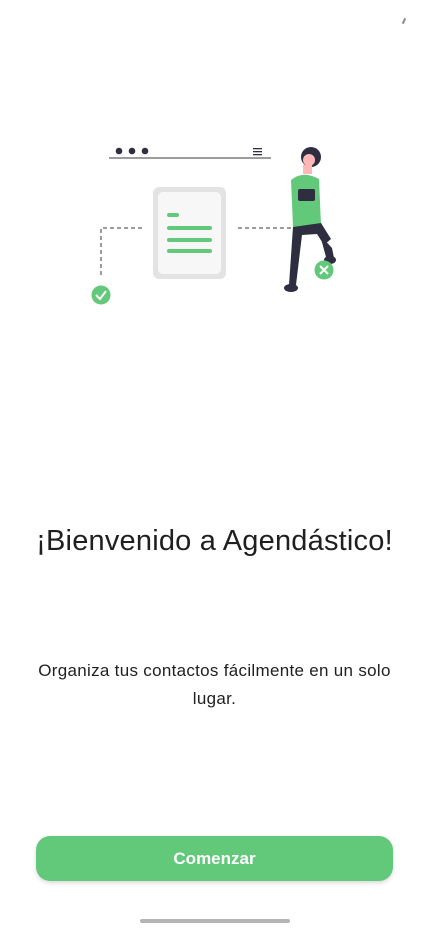 This screenshot has width=429, height=930. What do you see at coordinates (215, 921) in the screenshot?
I see `home-indicator` at bounding box center [215, 921].